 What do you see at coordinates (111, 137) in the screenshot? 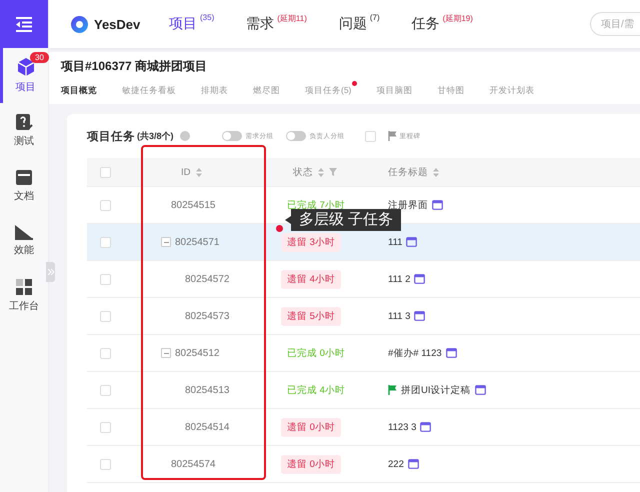
I see `section-title: 项目任务` at bounding box center [111, 137].